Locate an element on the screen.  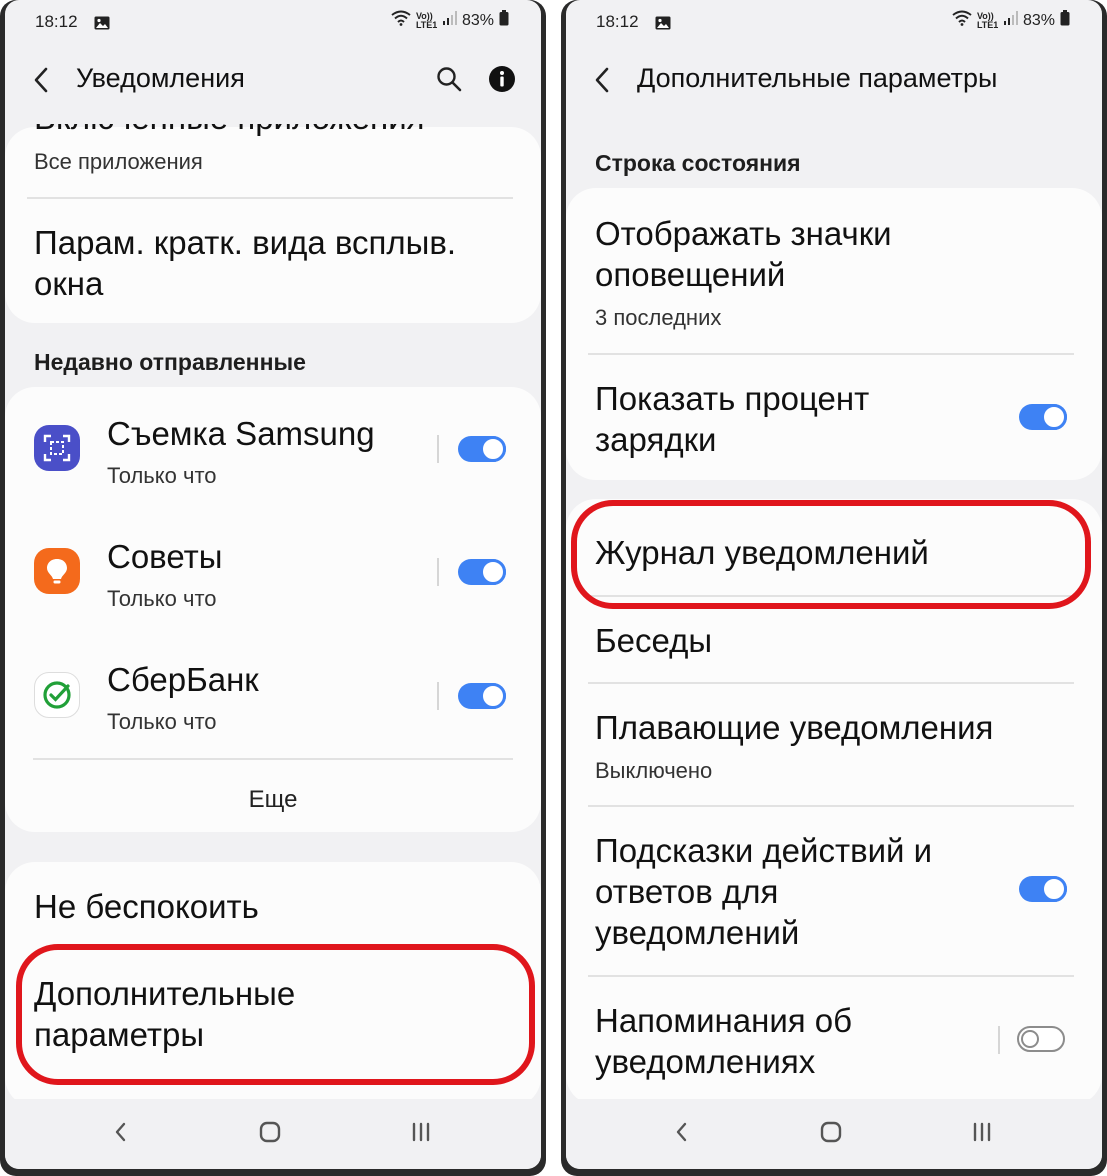
app-name: Съемка Samsung is located at coordinates (241, 433).